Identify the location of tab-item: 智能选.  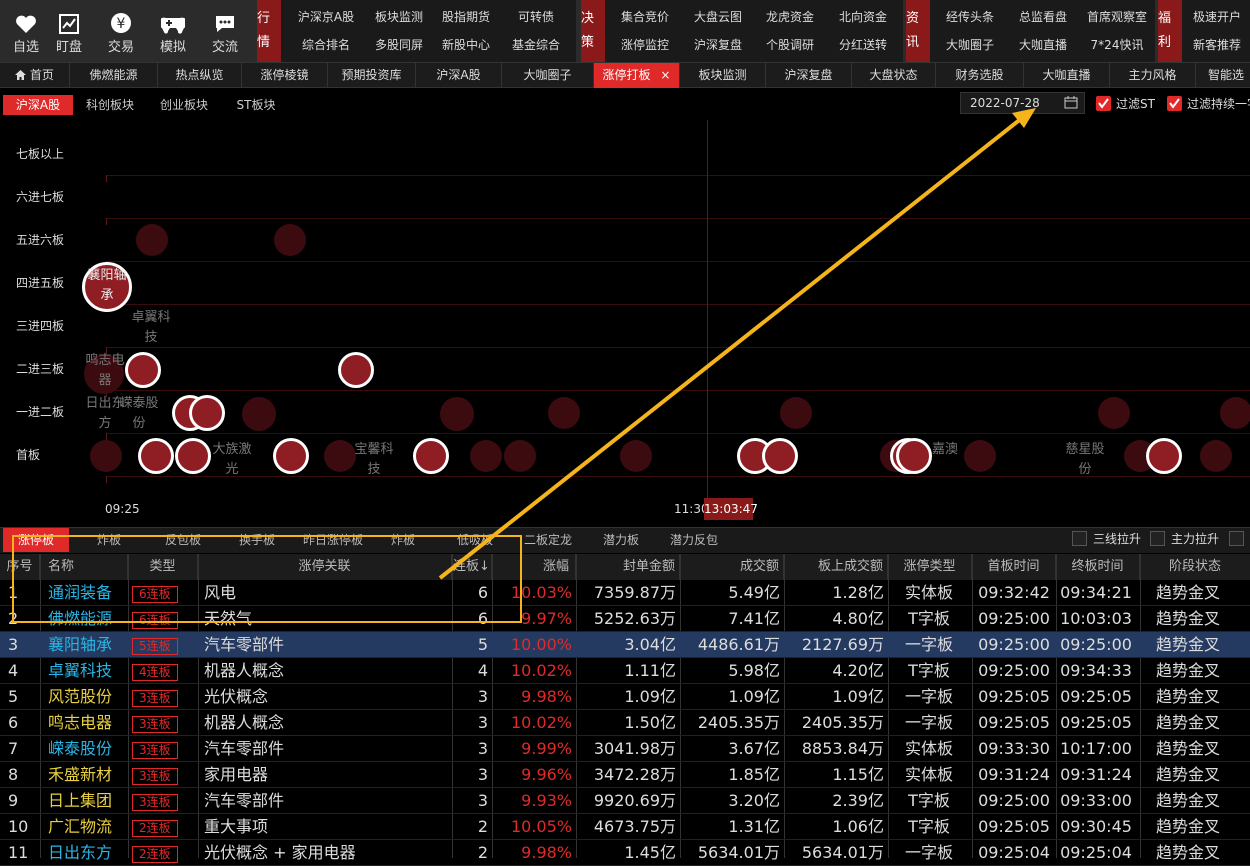
(1223, 75).